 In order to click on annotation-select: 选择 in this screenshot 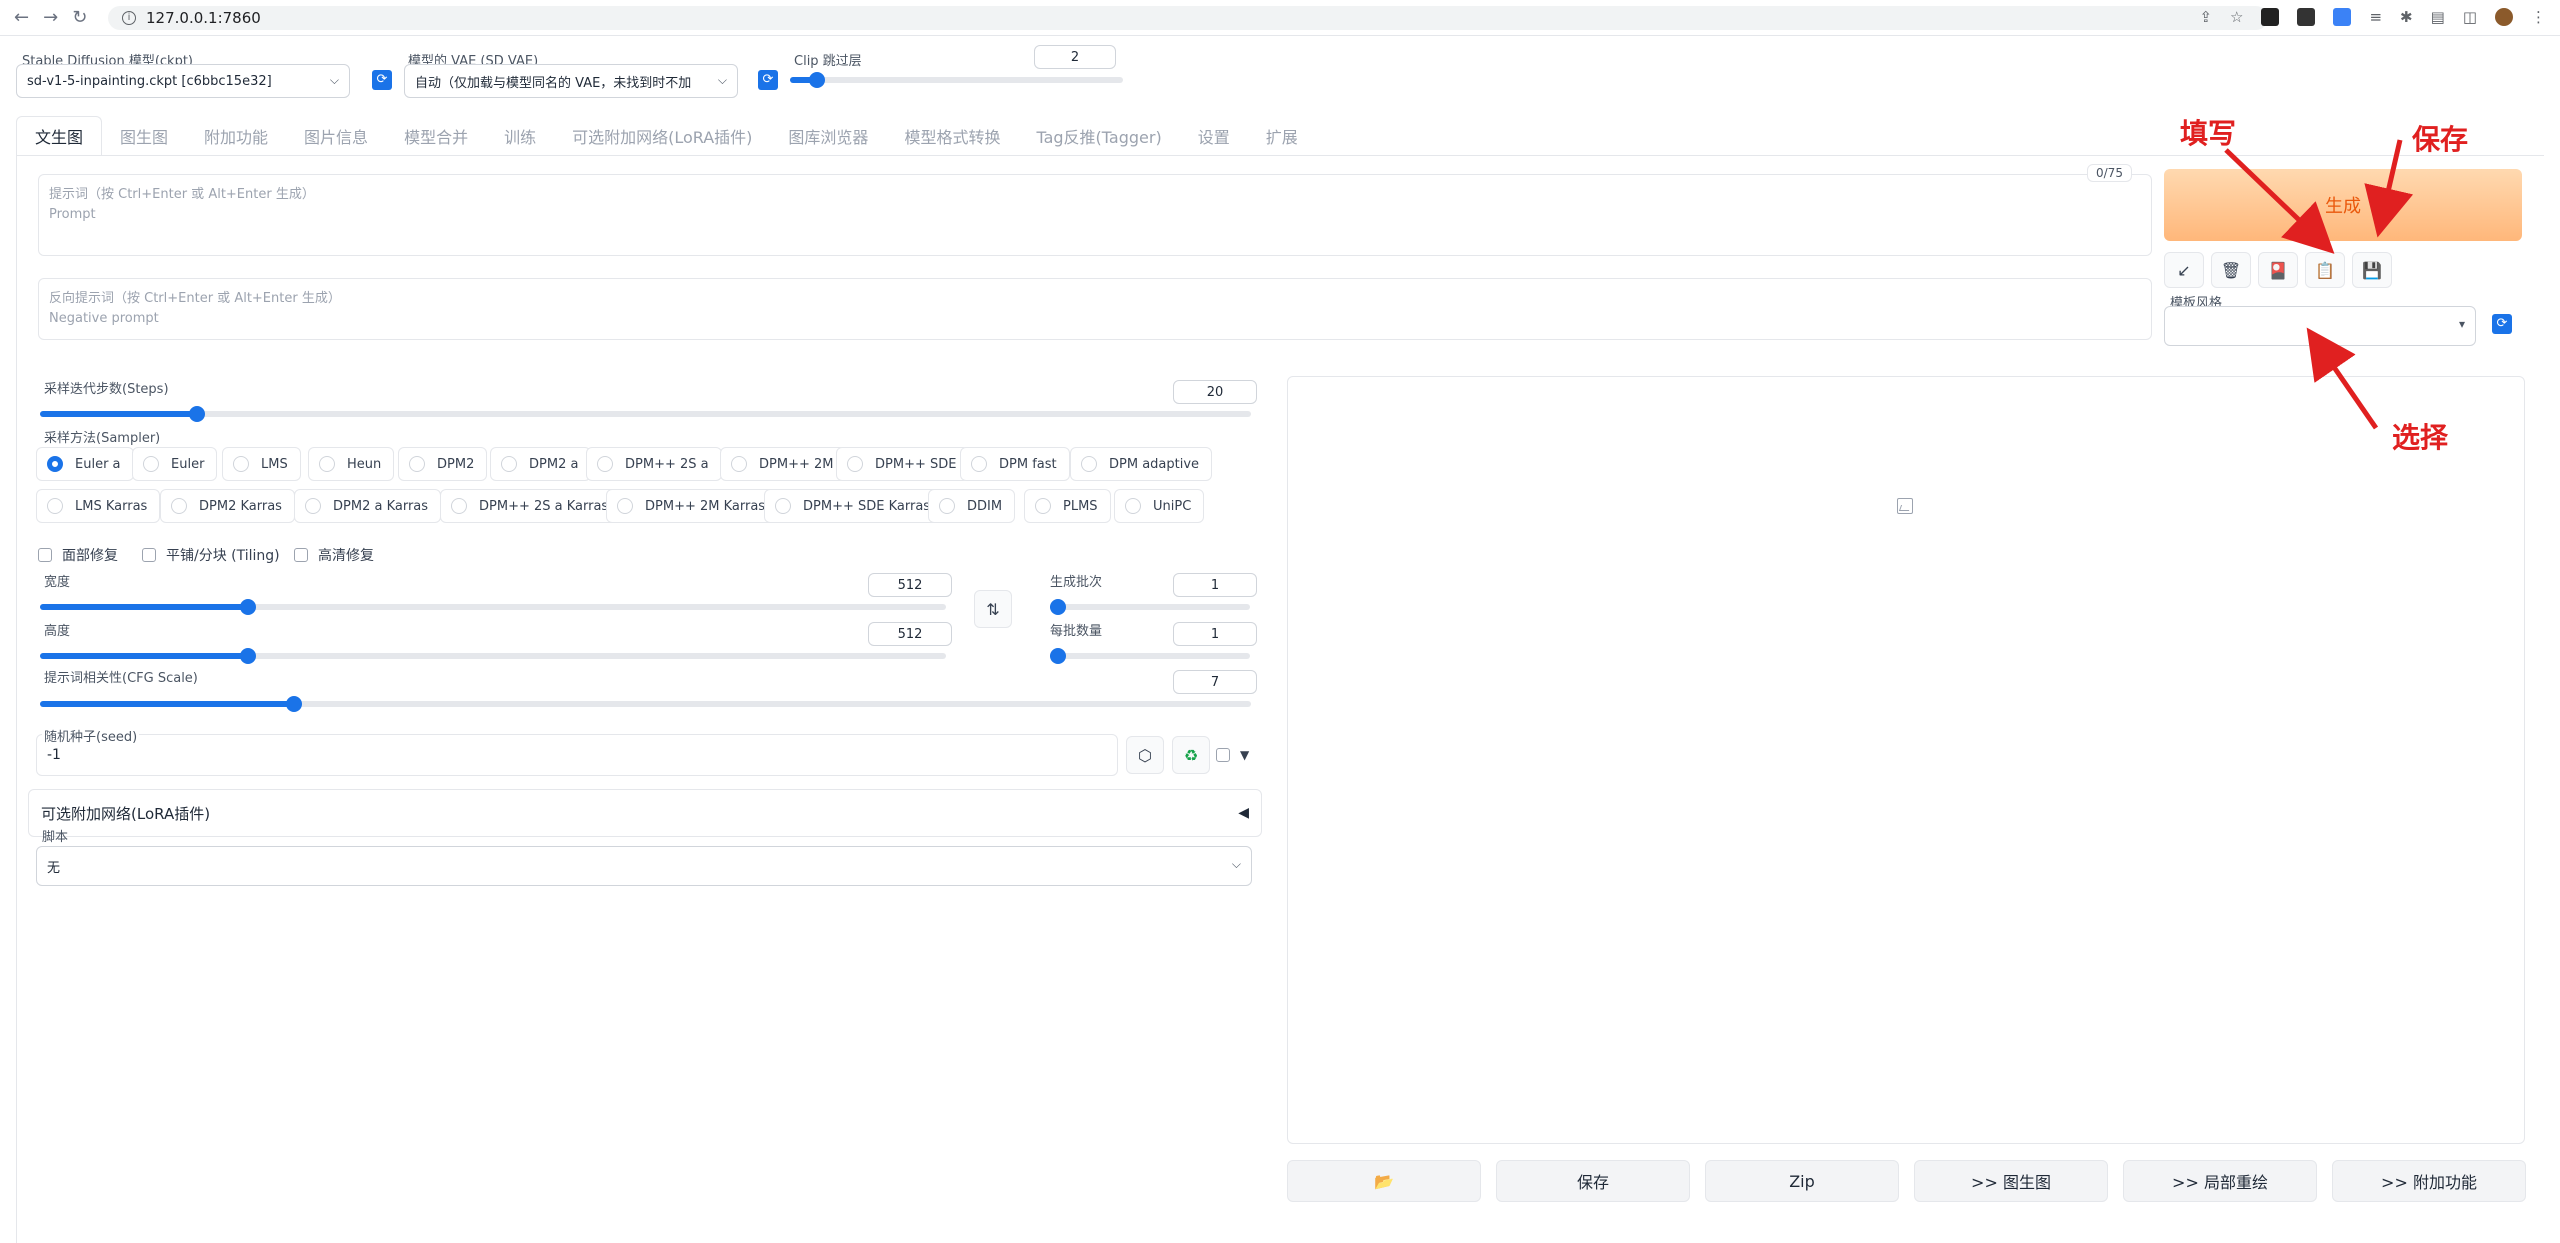, I will do `click(2420, 437)`.